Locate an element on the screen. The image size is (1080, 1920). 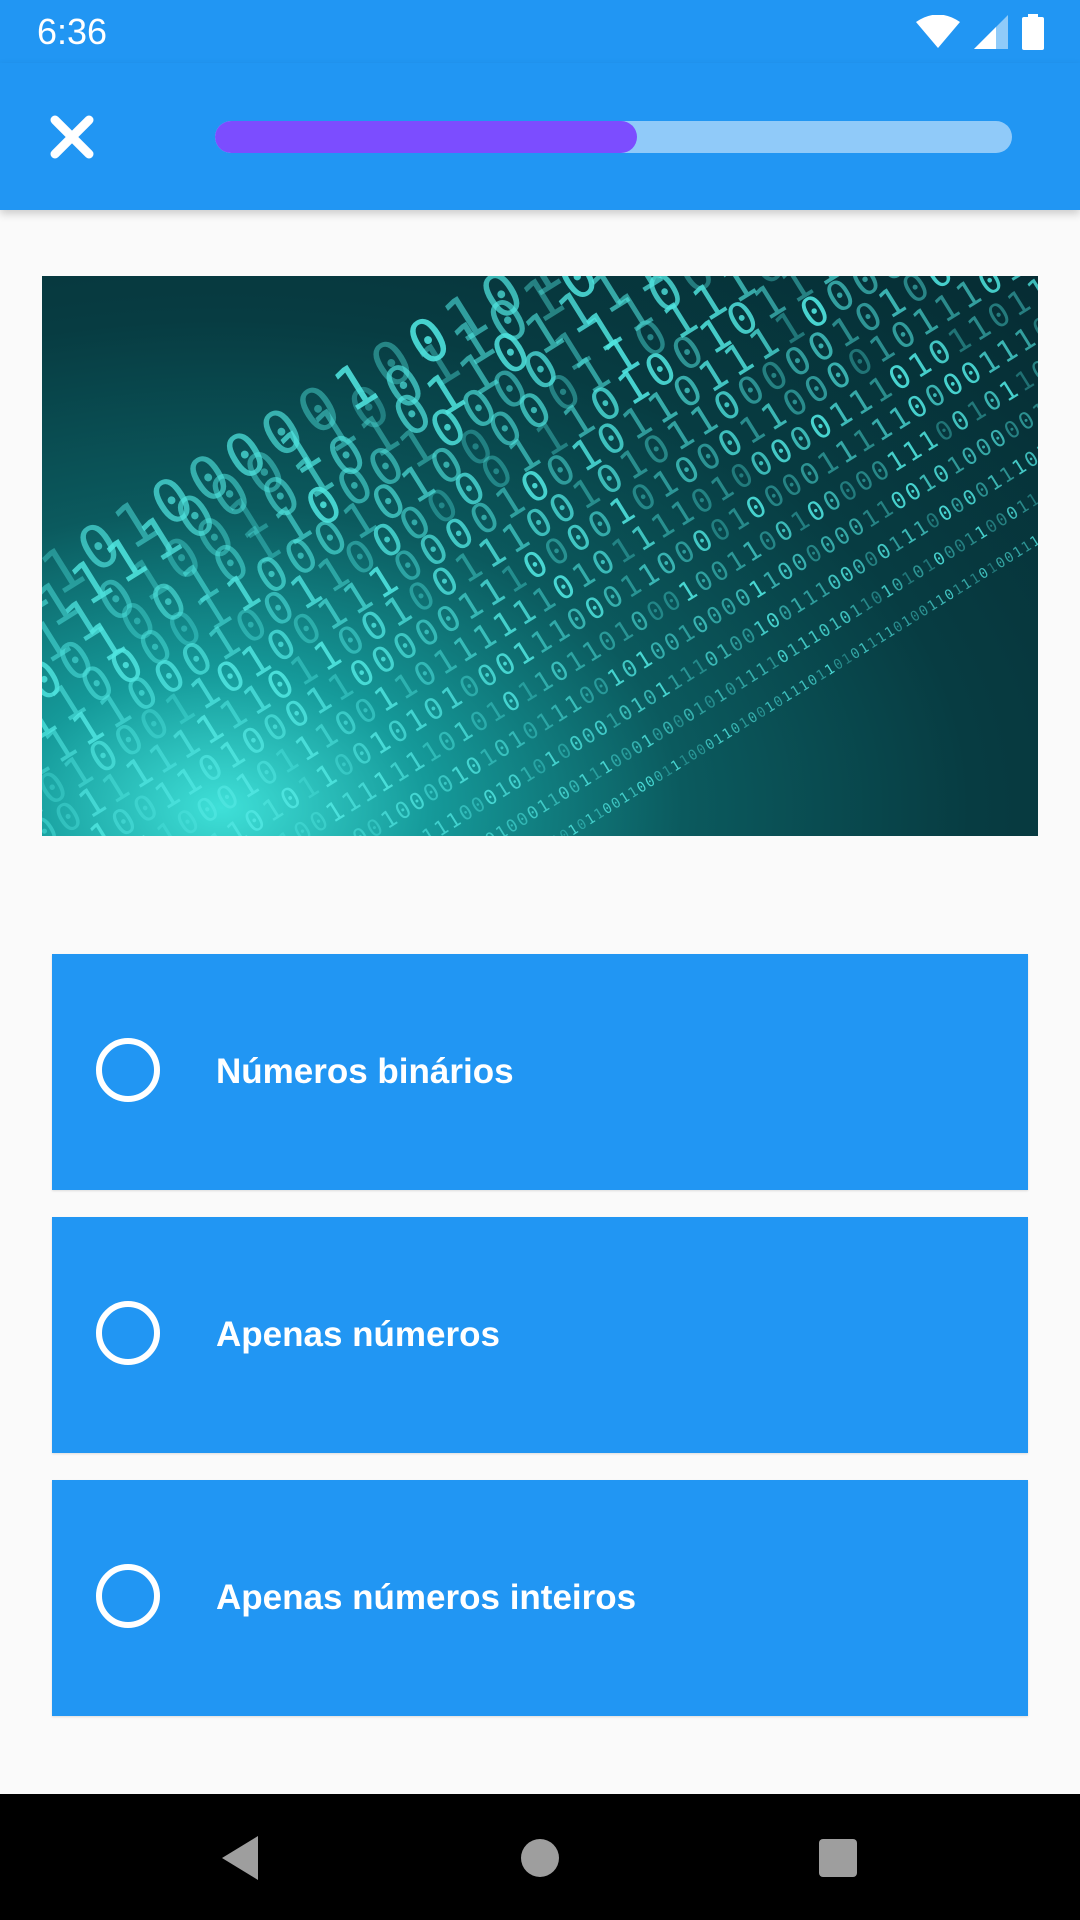
navigation-bar is located at coordinates (540, 1857).